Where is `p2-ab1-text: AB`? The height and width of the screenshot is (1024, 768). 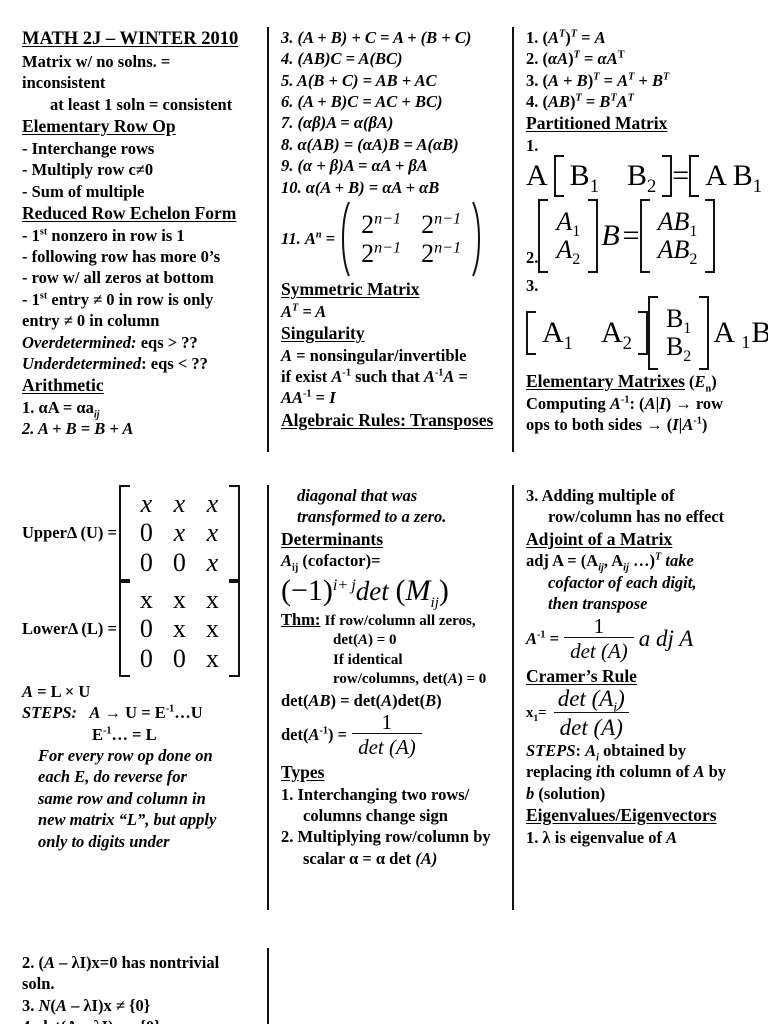 p2-ab1-text: AB is located at coordinates (673, 221).